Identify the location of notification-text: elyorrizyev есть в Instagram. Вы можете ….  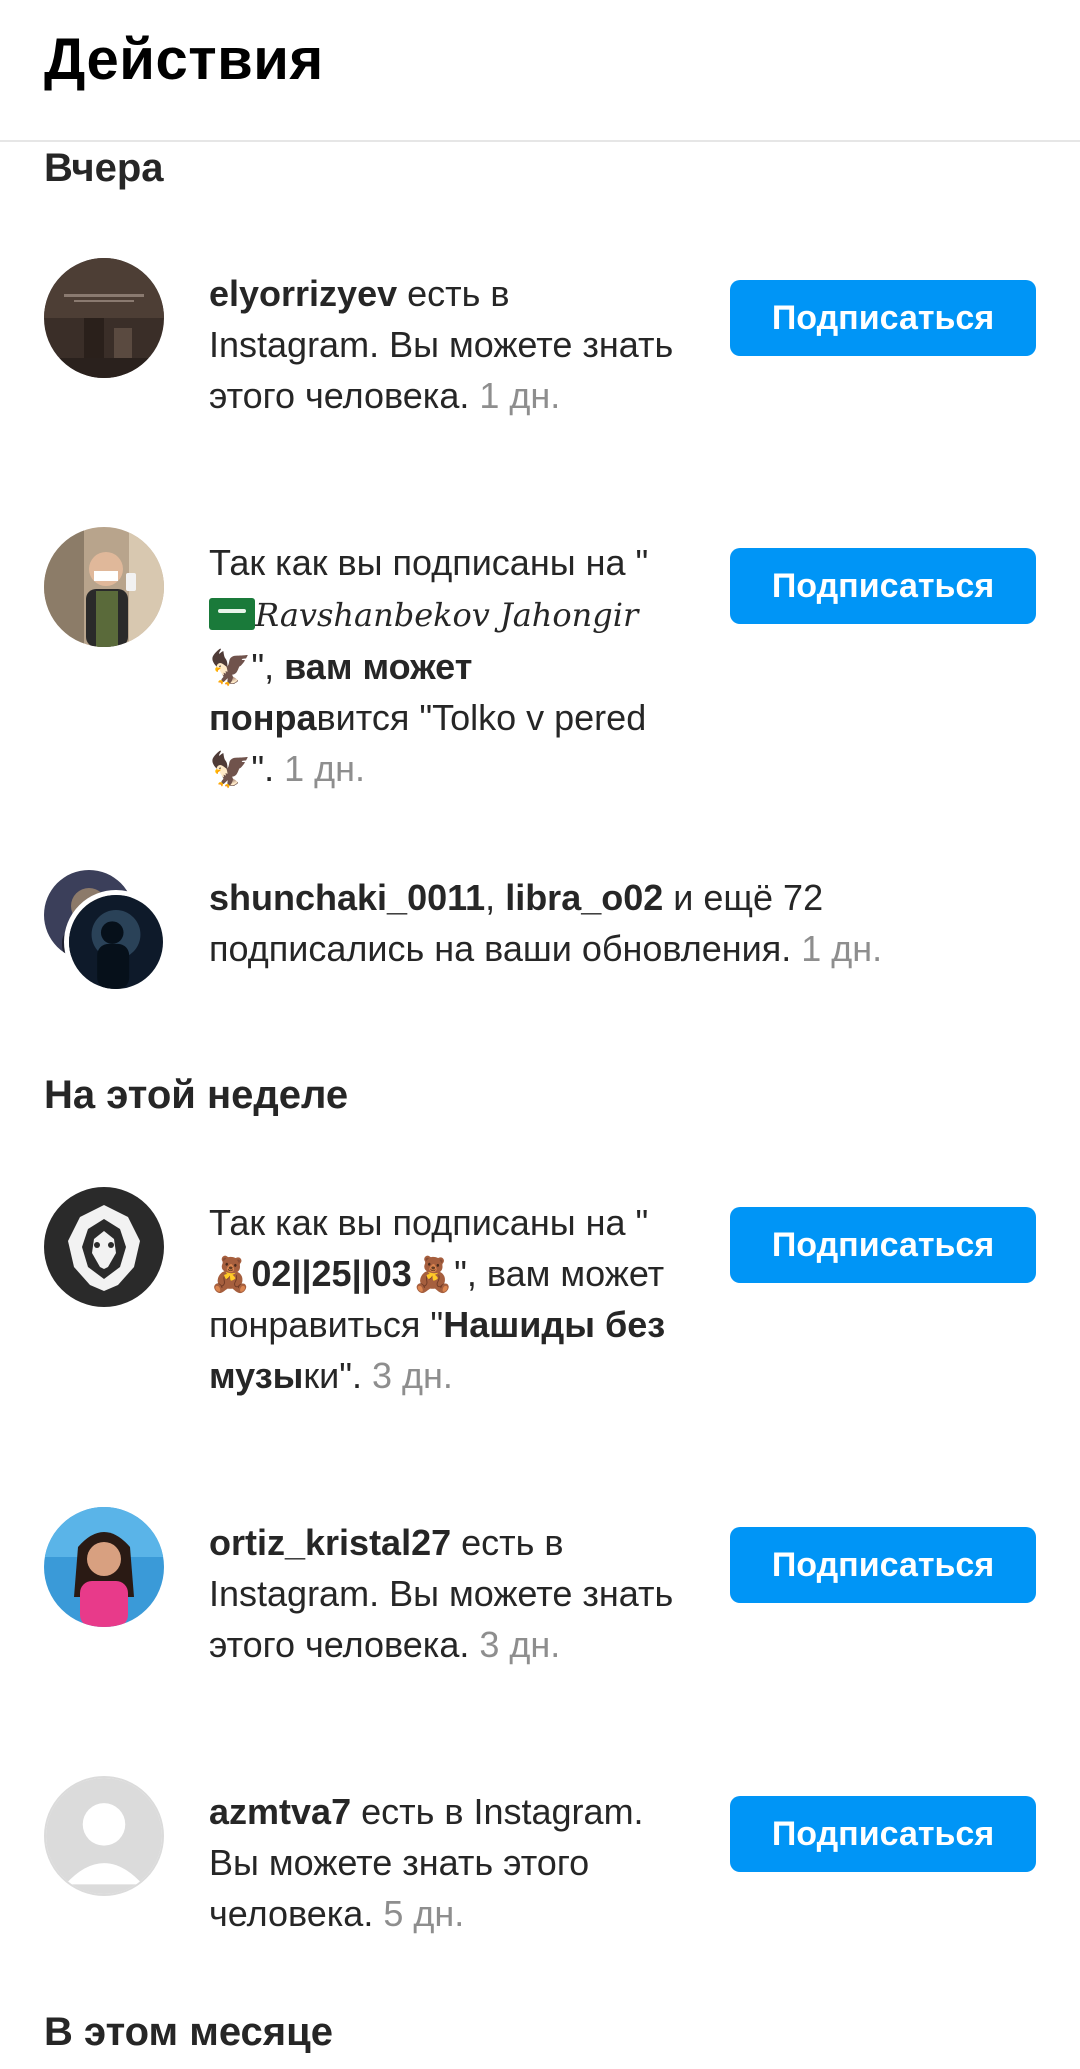
(441, 344).